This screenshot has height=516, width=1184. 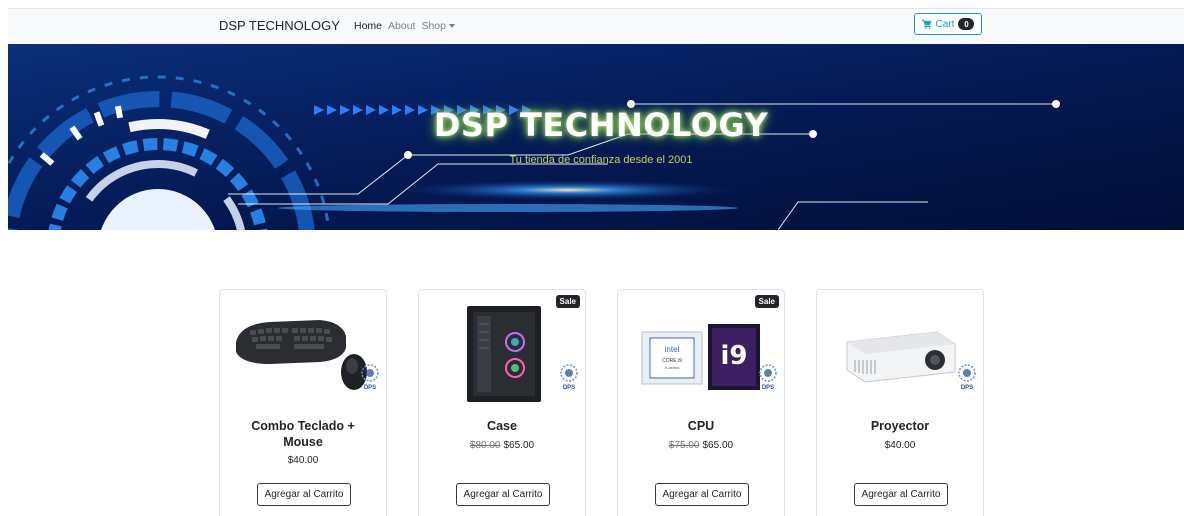 I want to click on projector-image, so click(x=901, y=357).